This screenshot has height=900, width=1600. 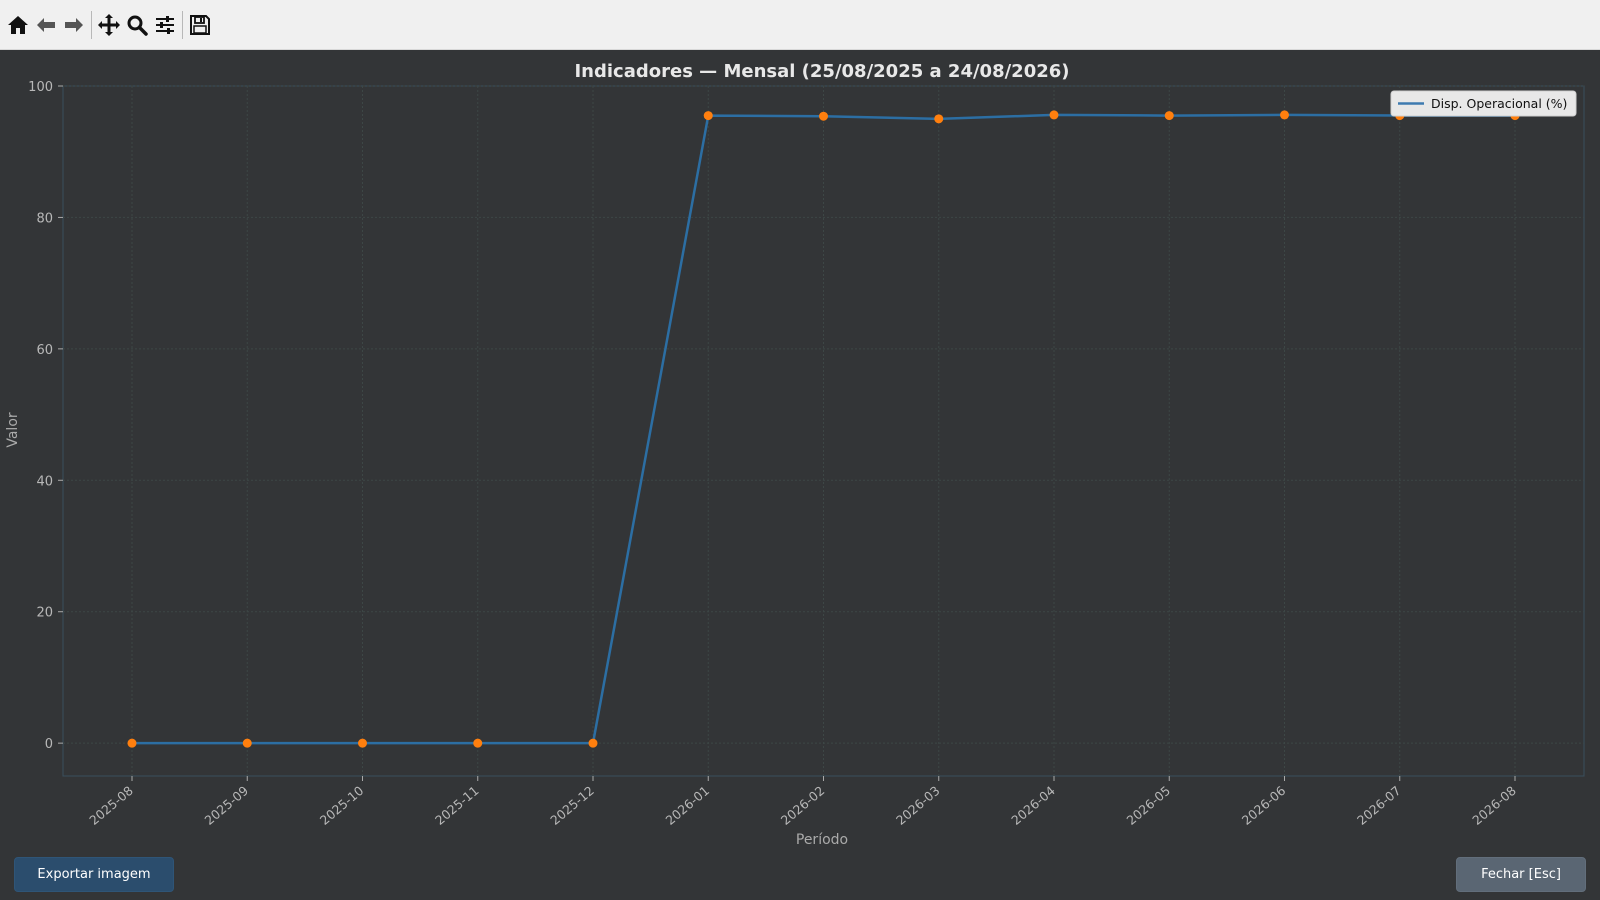 I want to click on y-tick-label: 80, so click(x=44, y=218).